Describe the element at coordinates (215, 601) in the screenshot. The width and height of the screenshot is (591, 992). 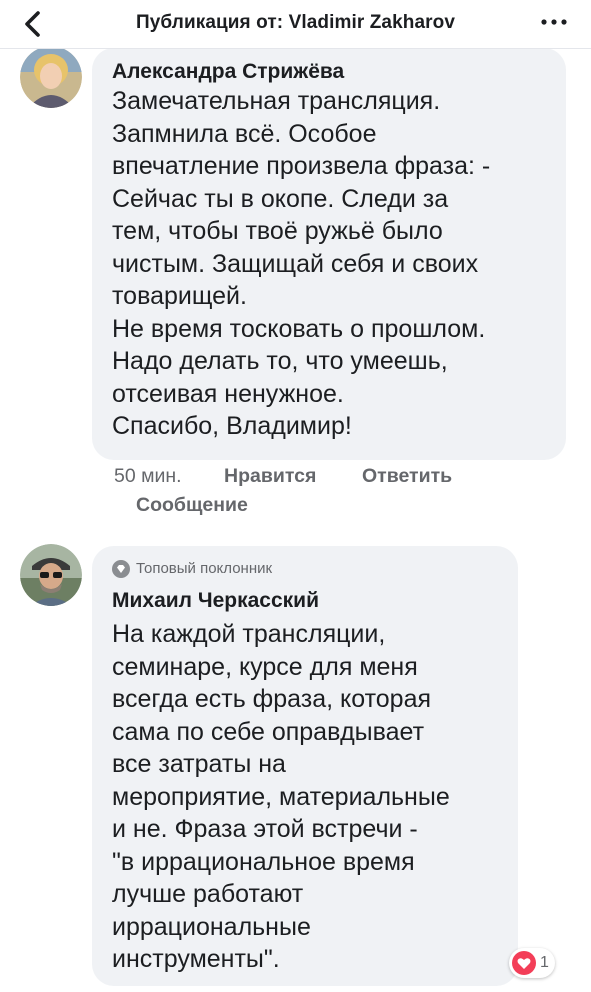
I see `comment-author: Михаил Черкасский` at that location.